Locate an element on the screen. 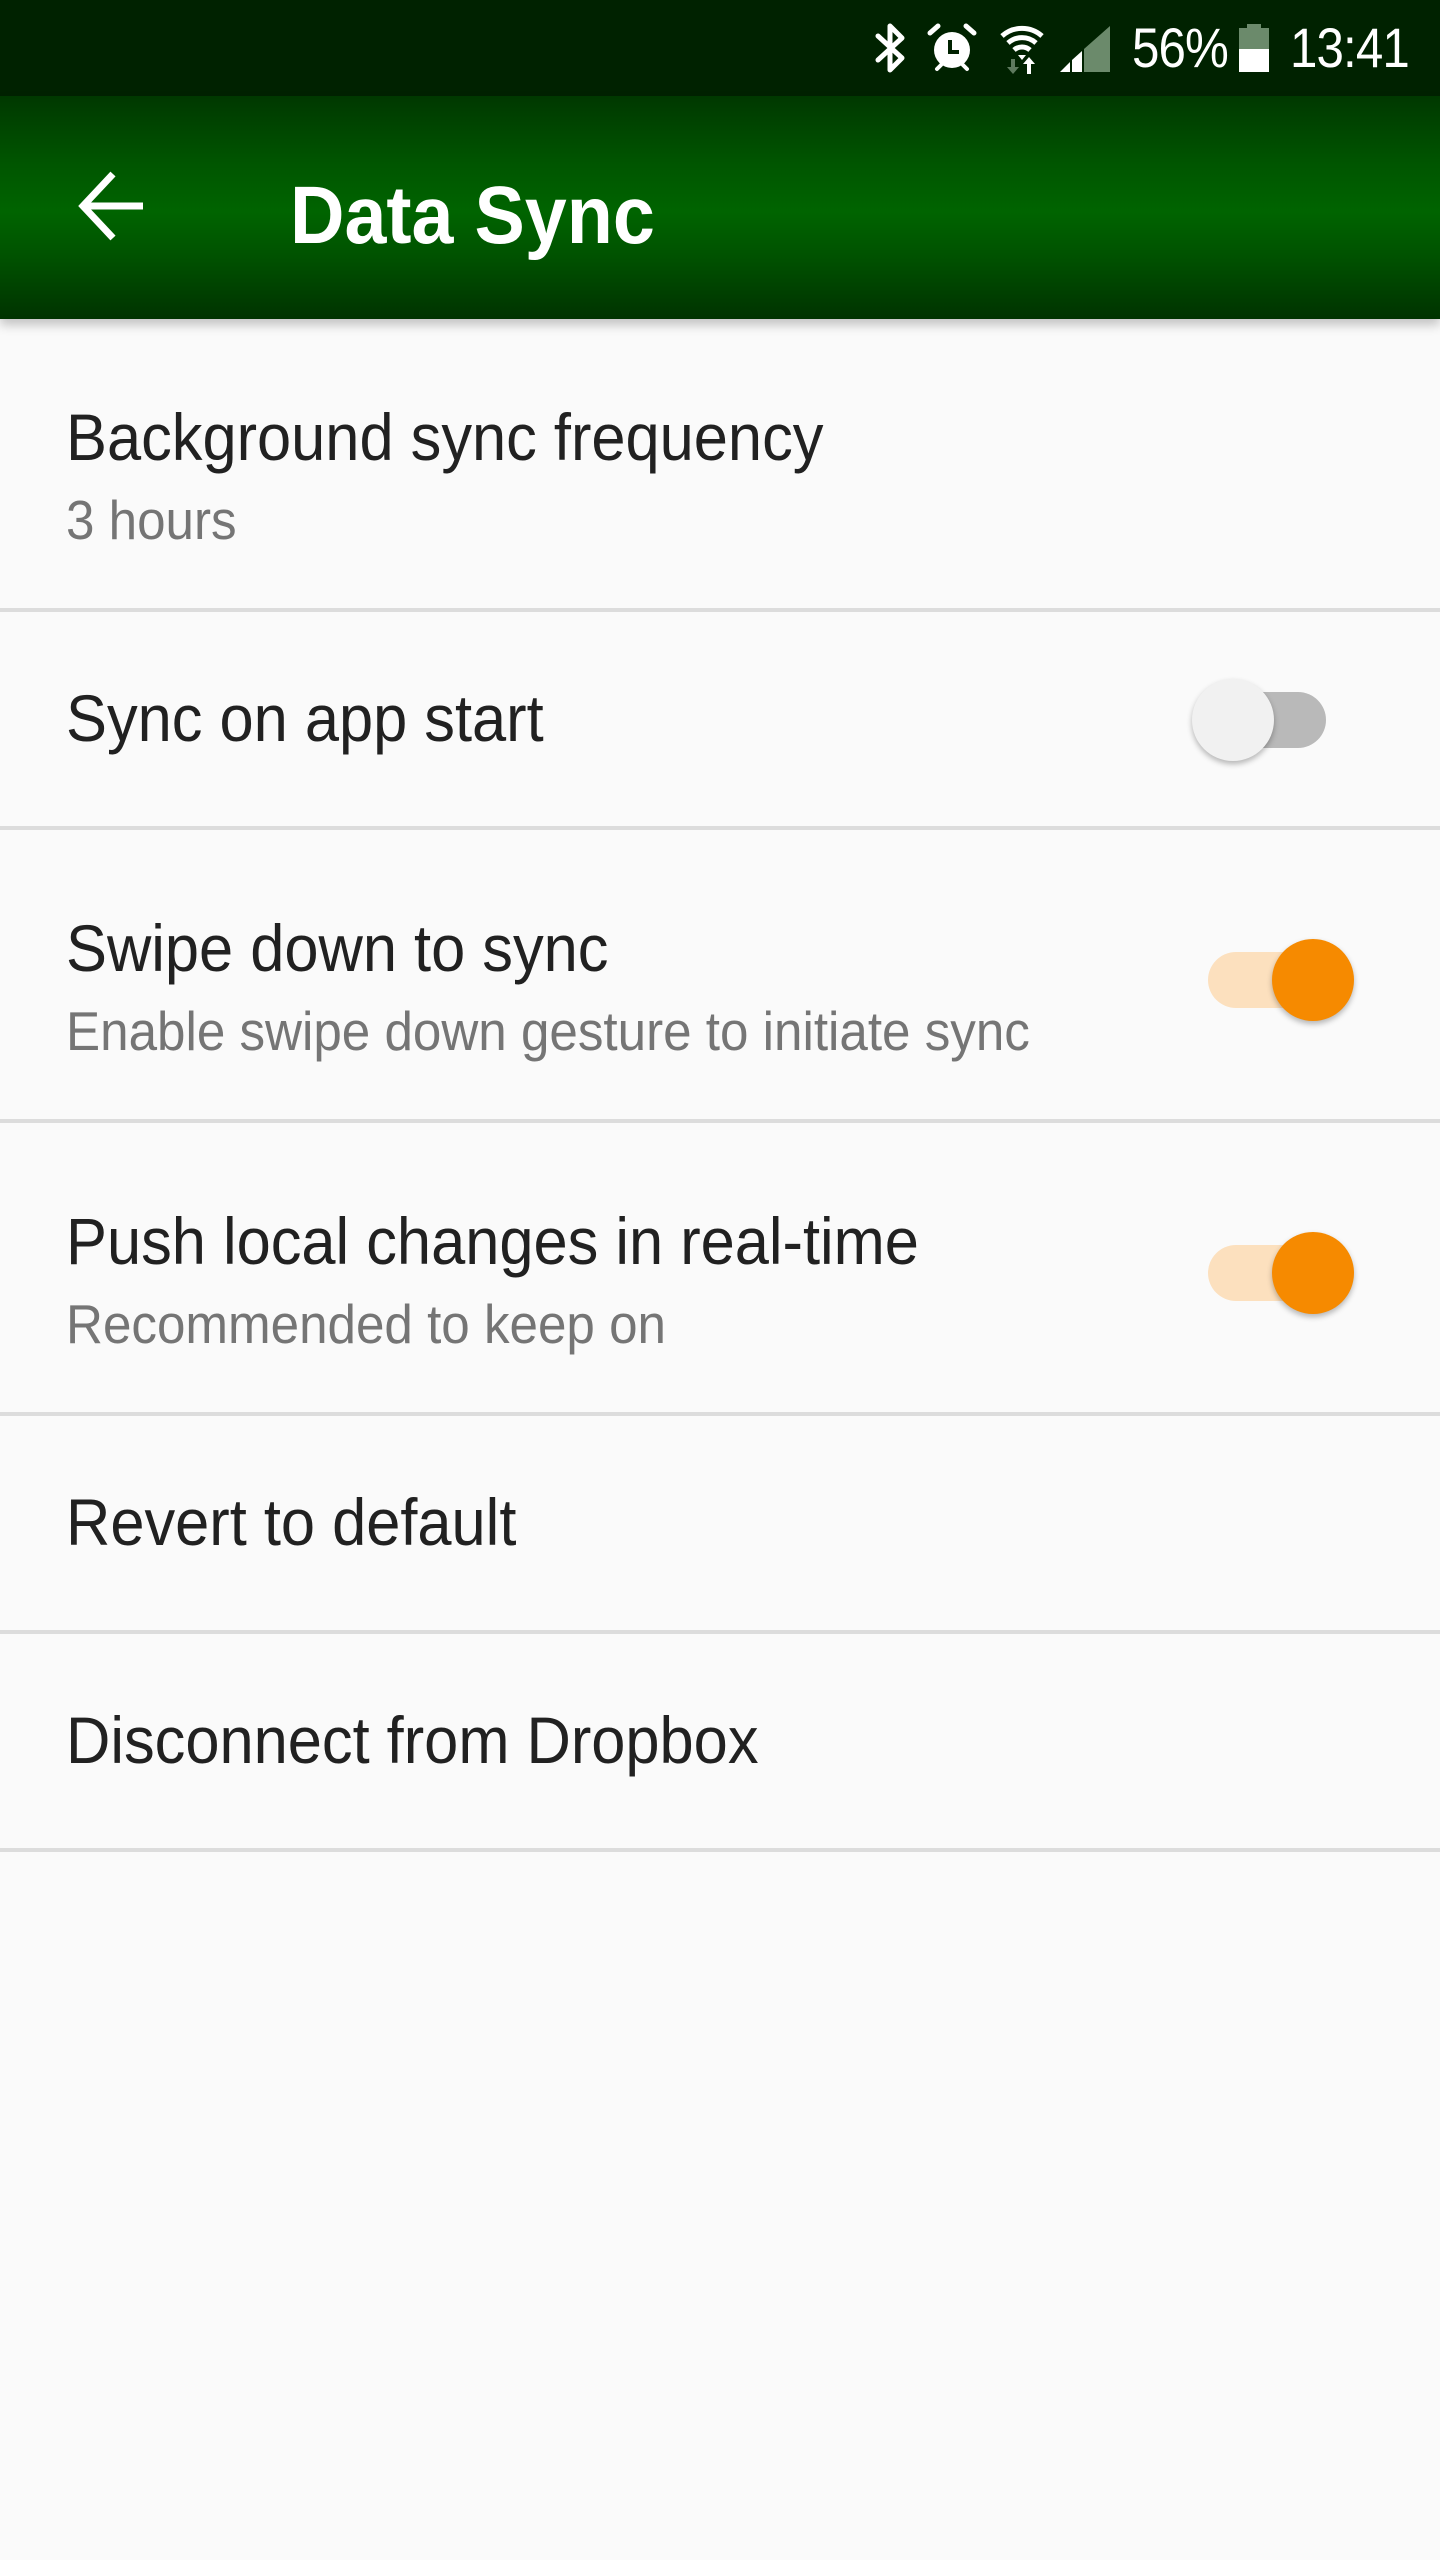  battery-icon is located at coordinates (1254, 48).